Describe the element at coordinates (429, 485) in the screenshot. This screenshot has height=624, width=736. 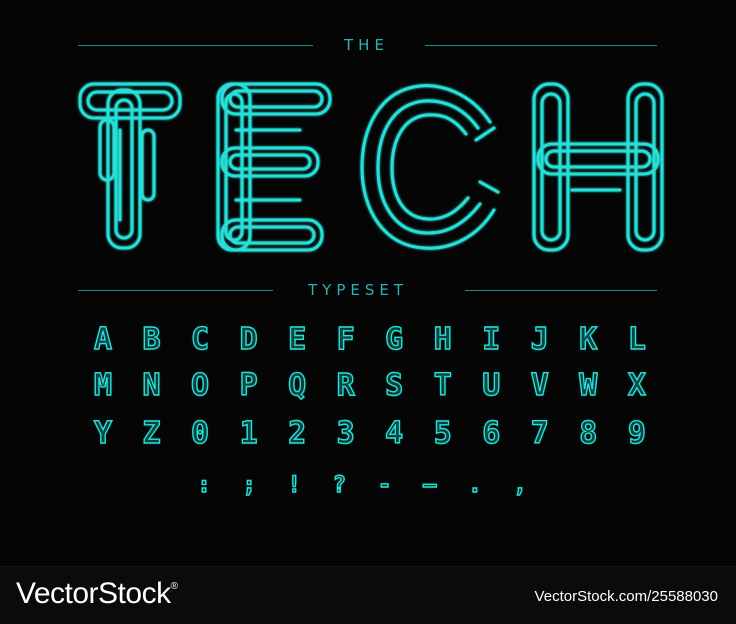
I see `glyph: –` at that location.